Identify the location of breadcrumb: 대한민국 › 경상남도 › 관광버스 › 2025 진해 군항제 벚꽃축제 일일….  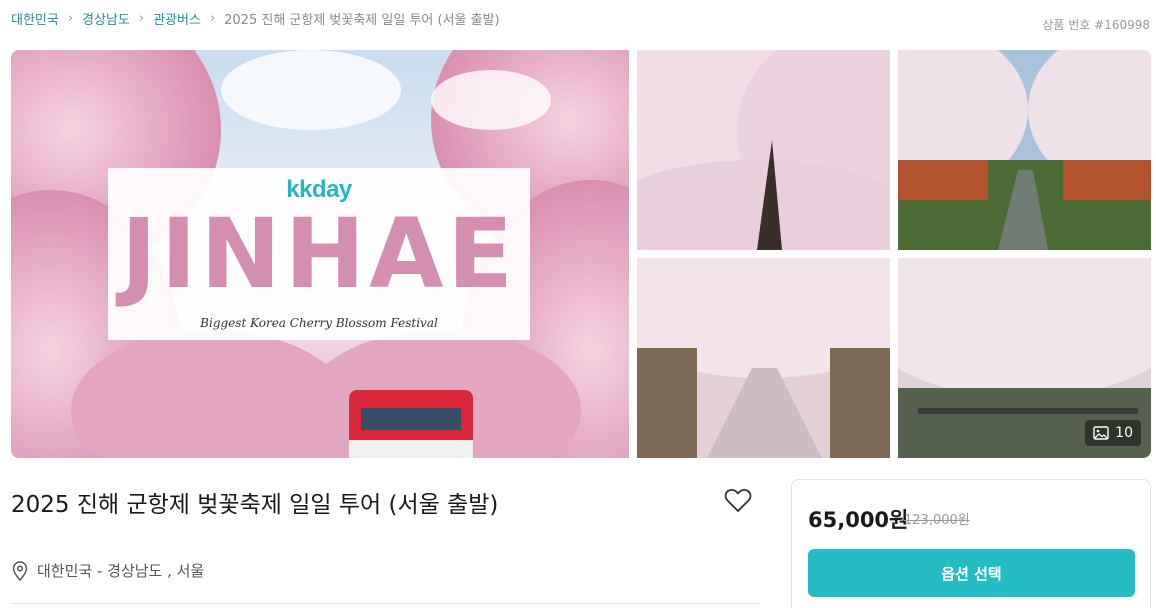
(255, 18).